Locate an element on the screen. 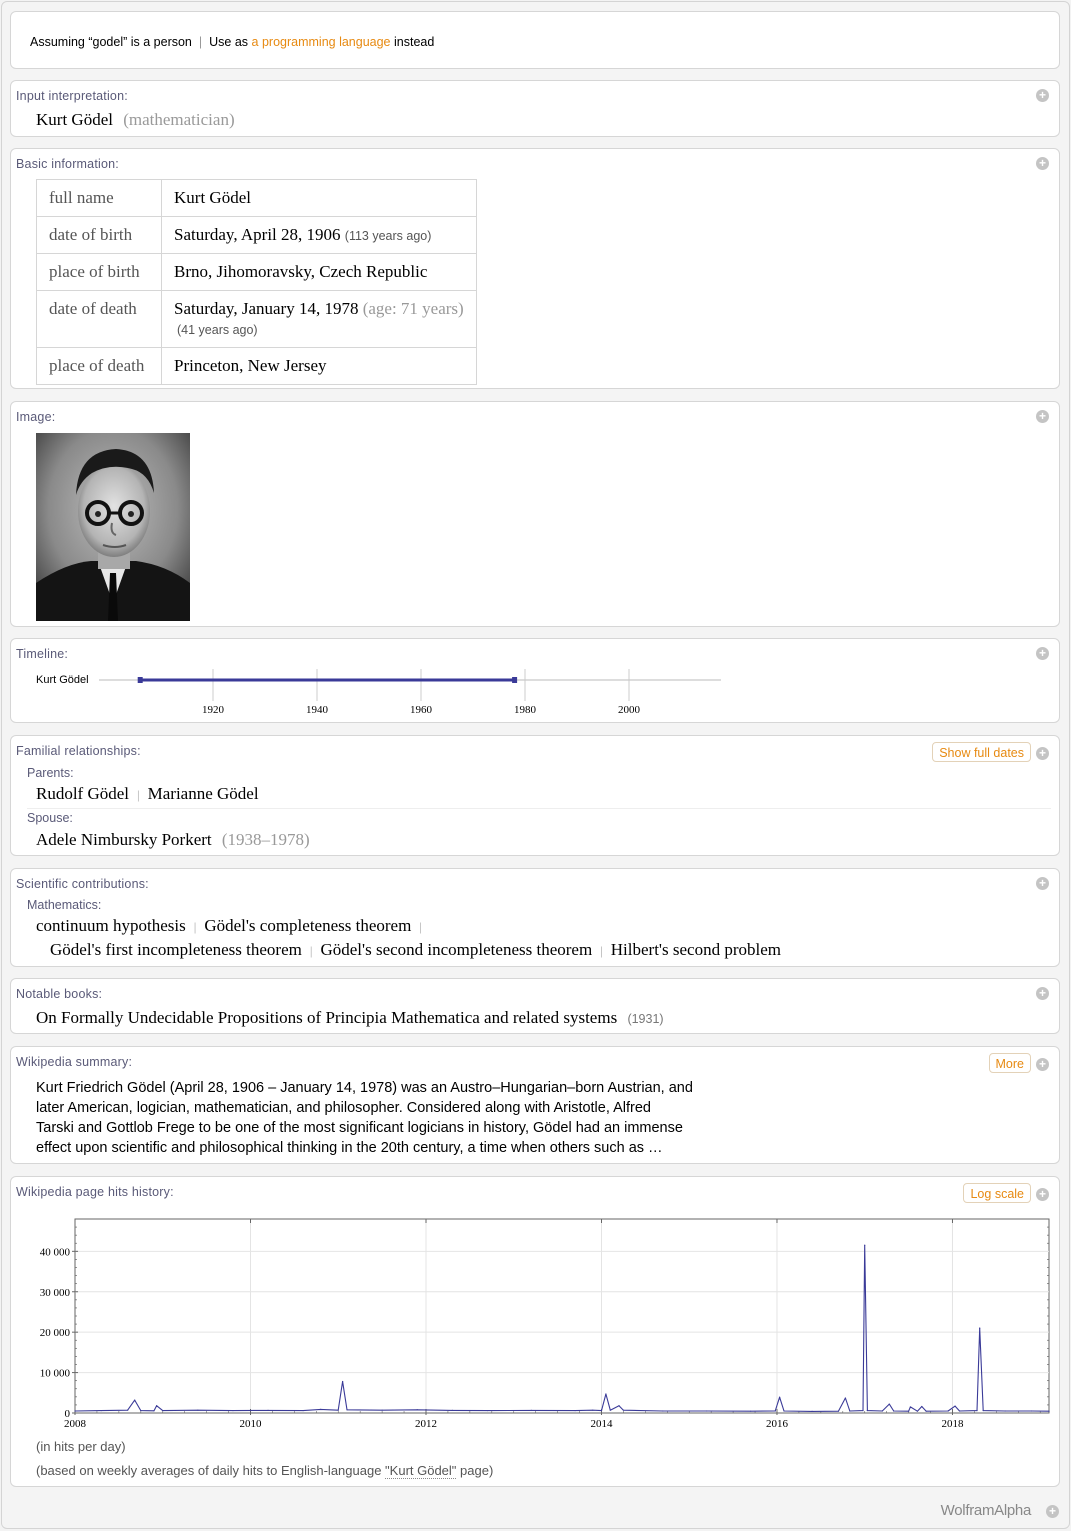 The image size is (1071, 1531). pod-title: Input interpretation: is located at coordinates (72, 96).